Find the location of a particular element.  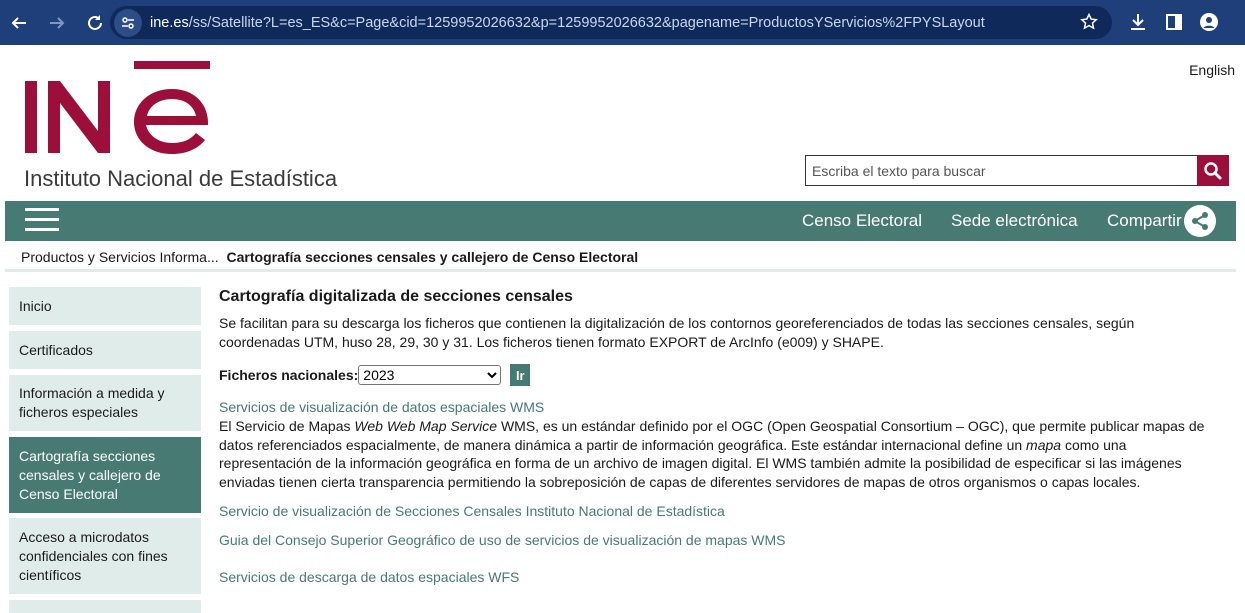

search-box is located at coordinates (1017, 170).